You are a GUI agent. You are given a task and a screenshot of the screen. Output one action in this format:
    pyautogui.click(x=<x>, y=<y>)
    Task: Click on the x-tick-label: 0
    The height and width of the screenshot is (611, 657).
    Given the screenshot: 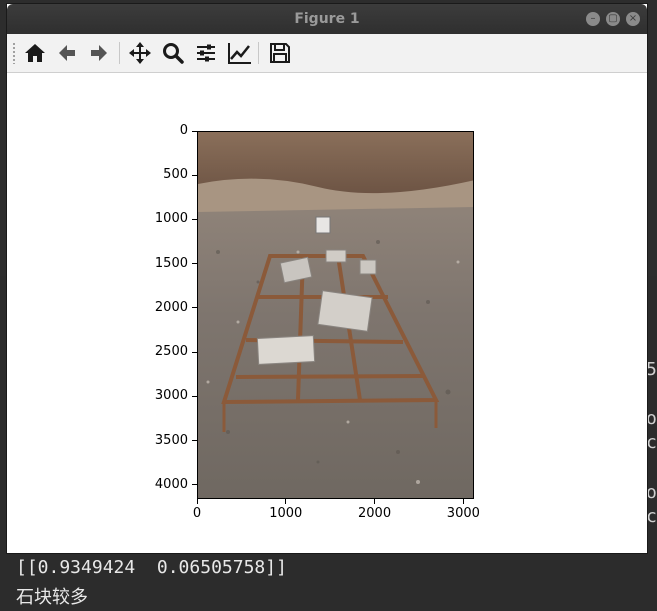 What is the action you would take?
    pyautogui.click(x=197, y=513)
    